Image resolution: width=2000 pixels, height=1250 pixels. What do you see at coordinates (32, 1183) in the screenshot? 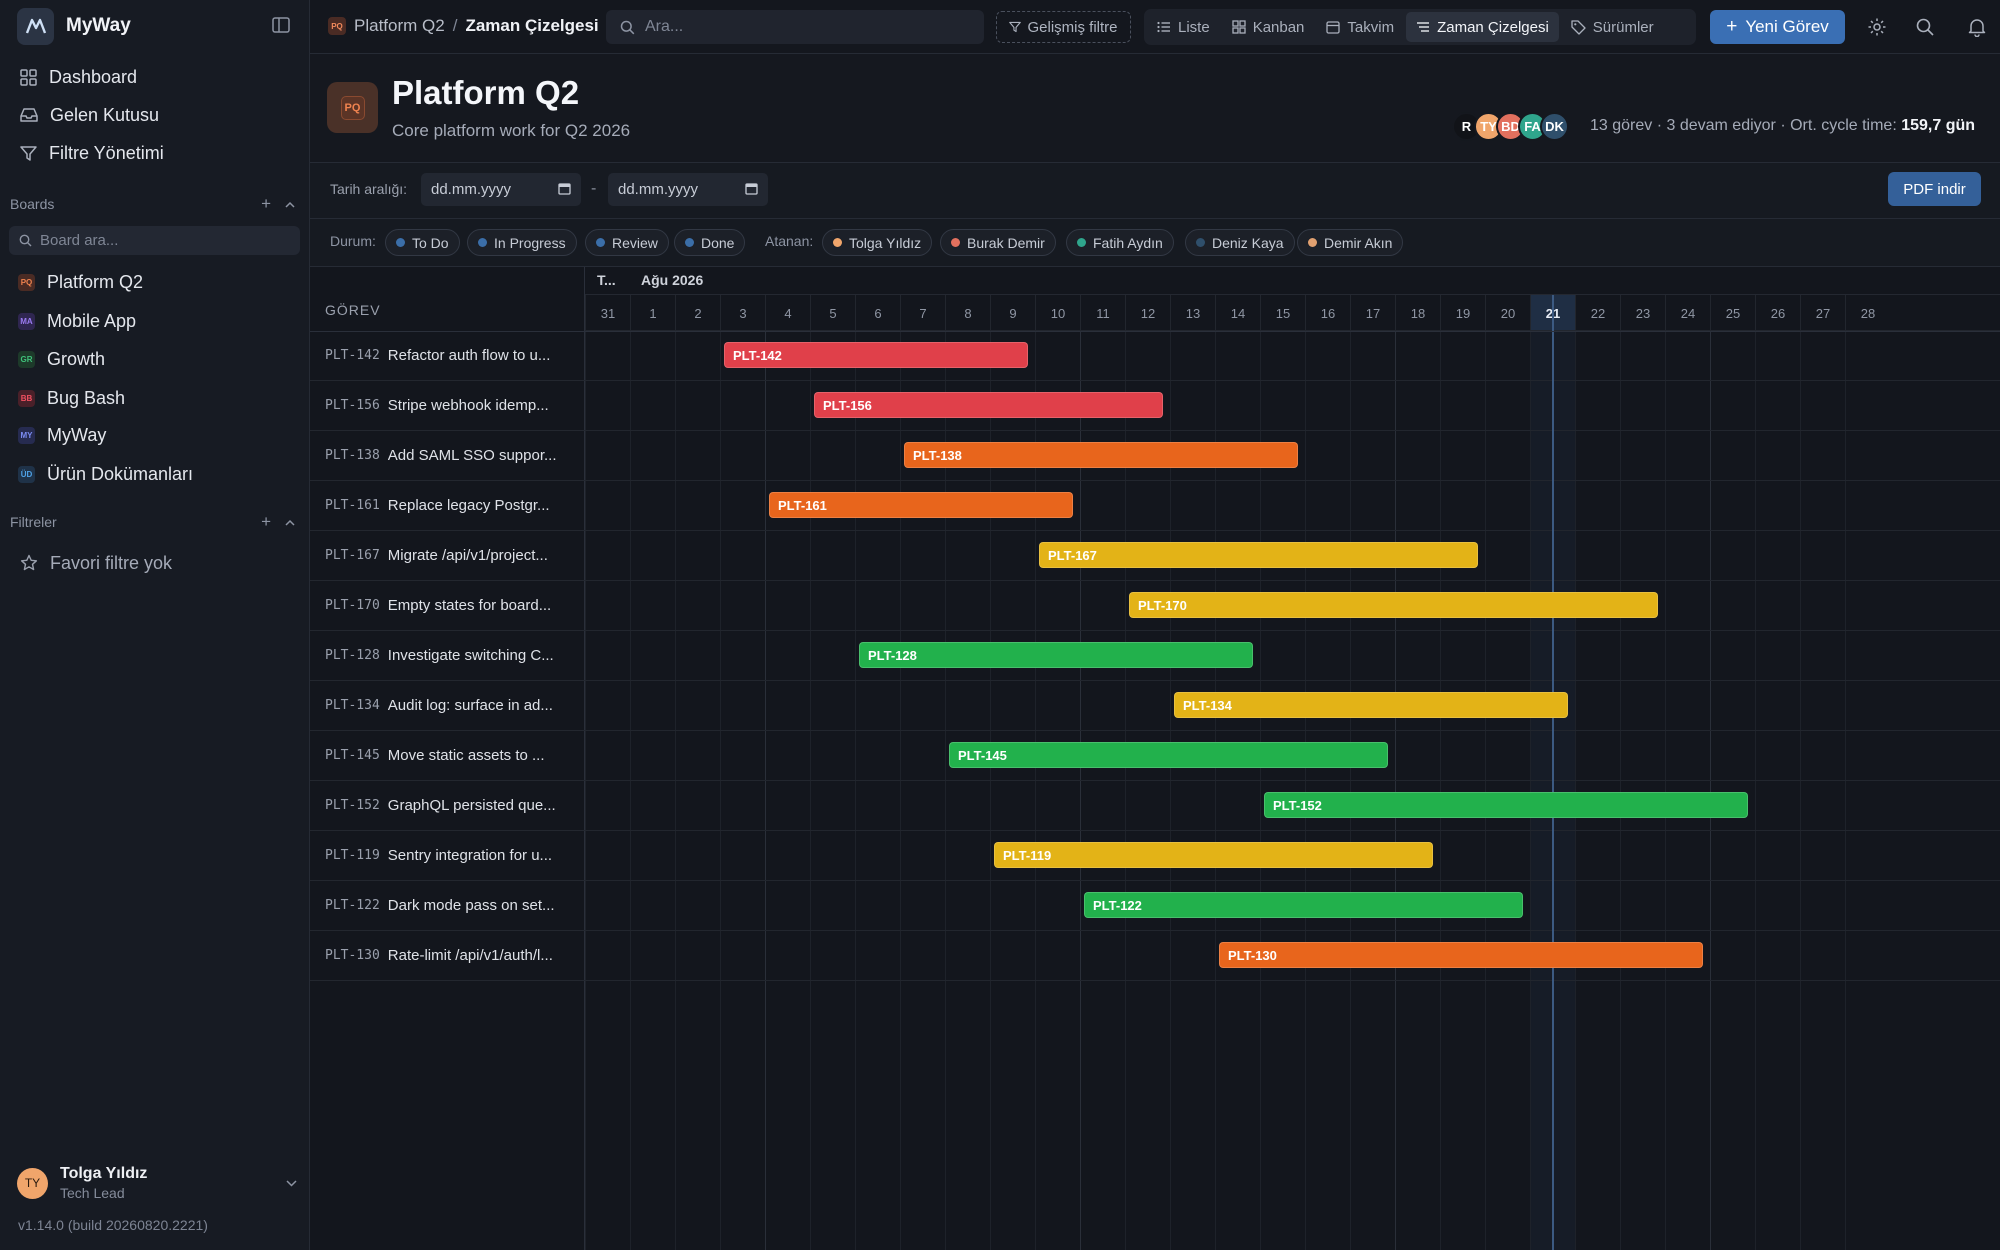
I see `avatar: TY` at bounding box center [32, 1183].